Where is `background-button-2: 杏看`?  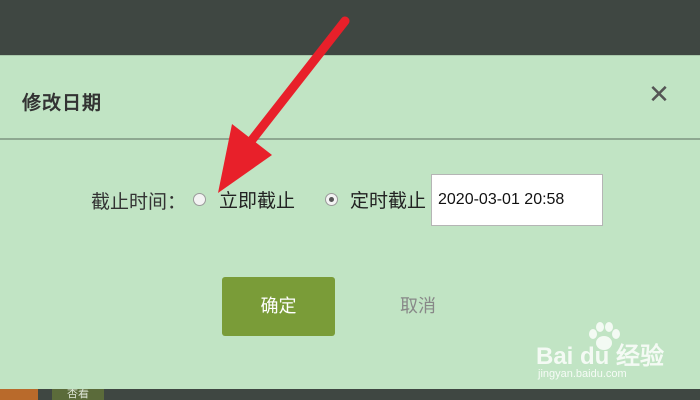 background-button-2: 杏看 is located at coordinates (78, 394).